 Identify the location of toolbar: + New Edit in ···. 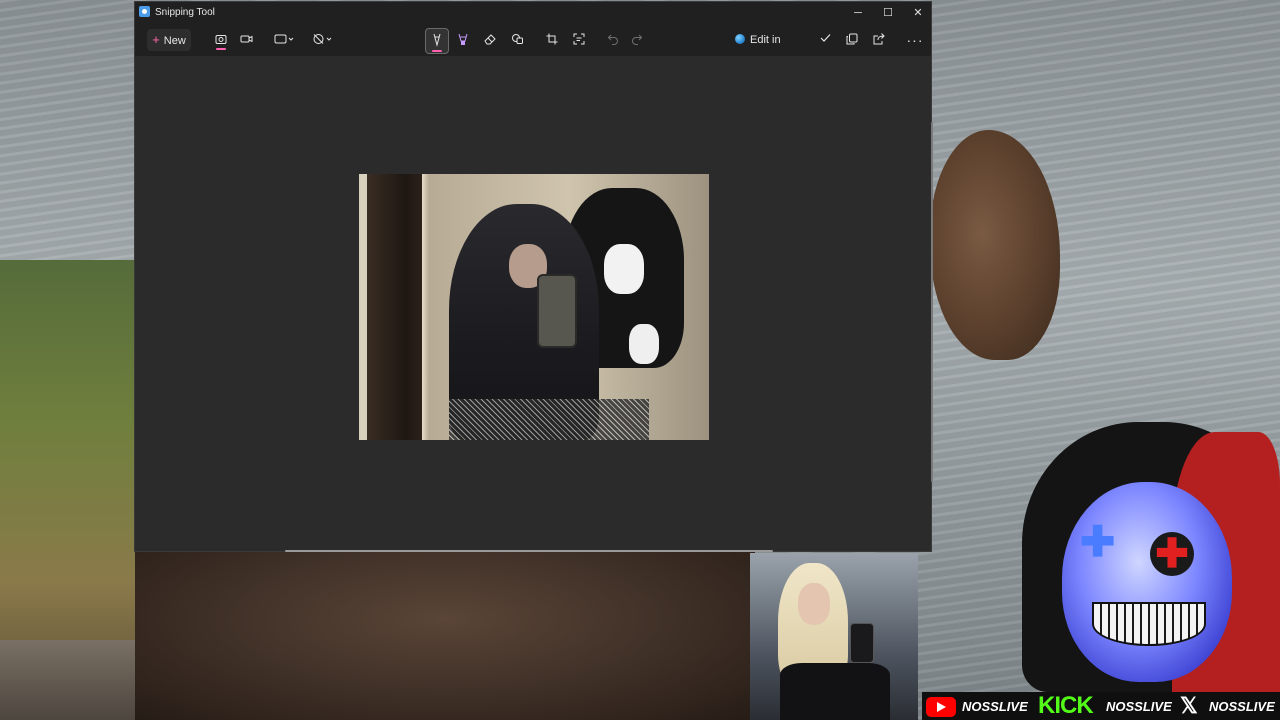
(533, 46).